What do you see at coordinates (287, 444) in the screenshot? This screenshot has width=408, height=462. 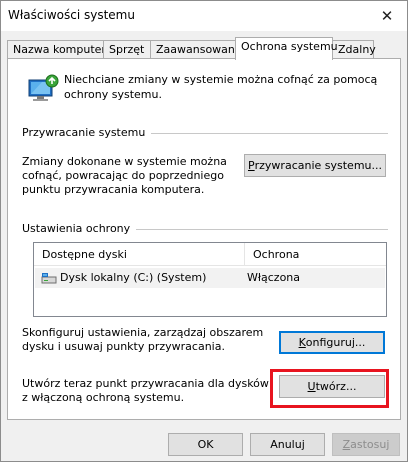 I see `cancel-button: Anuluj` at bounding box center [287, 444].